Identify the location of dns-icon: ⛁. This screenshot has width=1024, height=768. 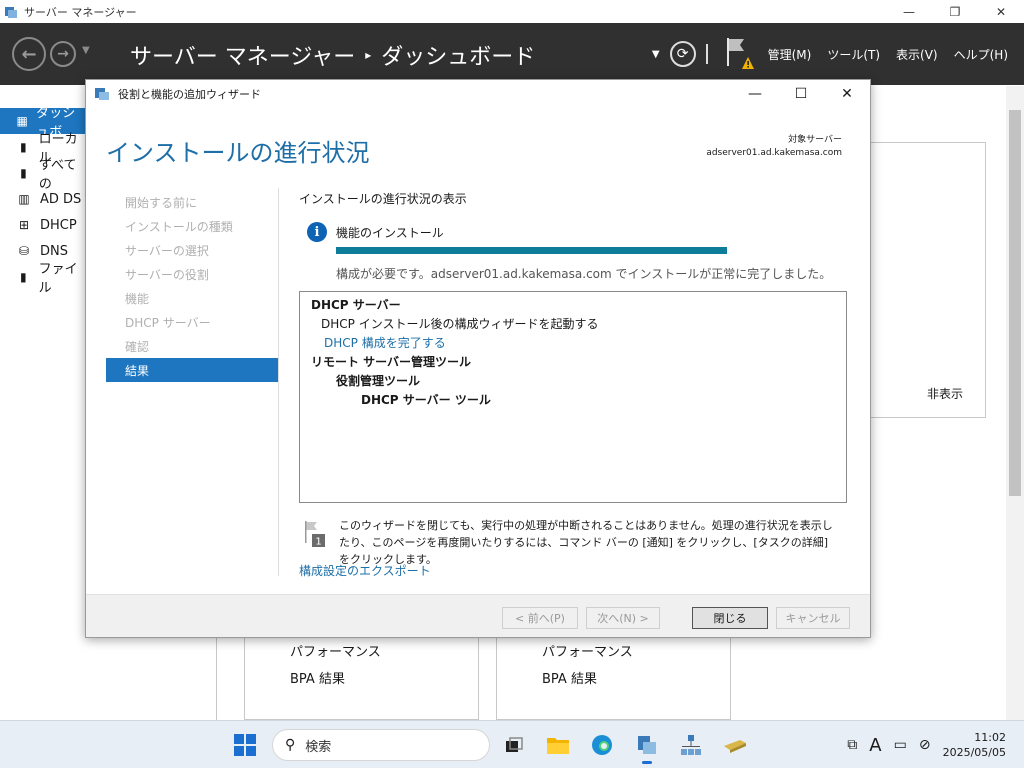
(24, 251).